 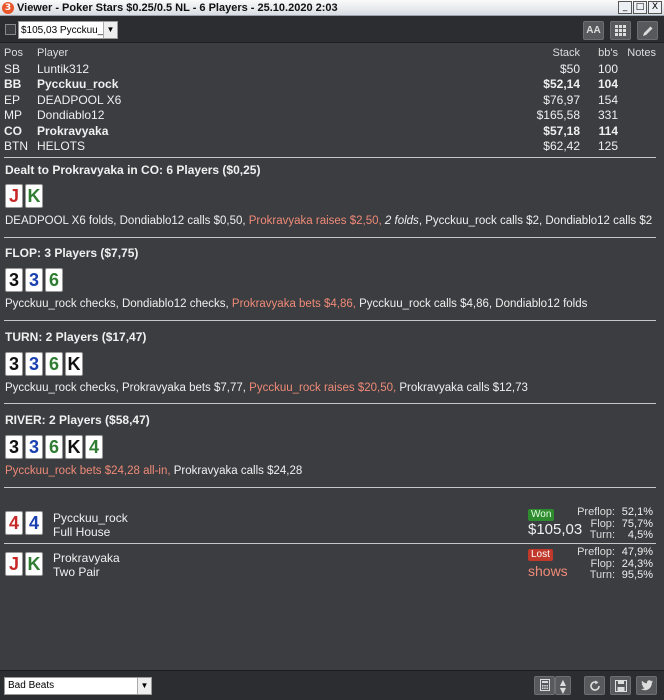 I want to click on twitter-button, so click(x=646, y=685).